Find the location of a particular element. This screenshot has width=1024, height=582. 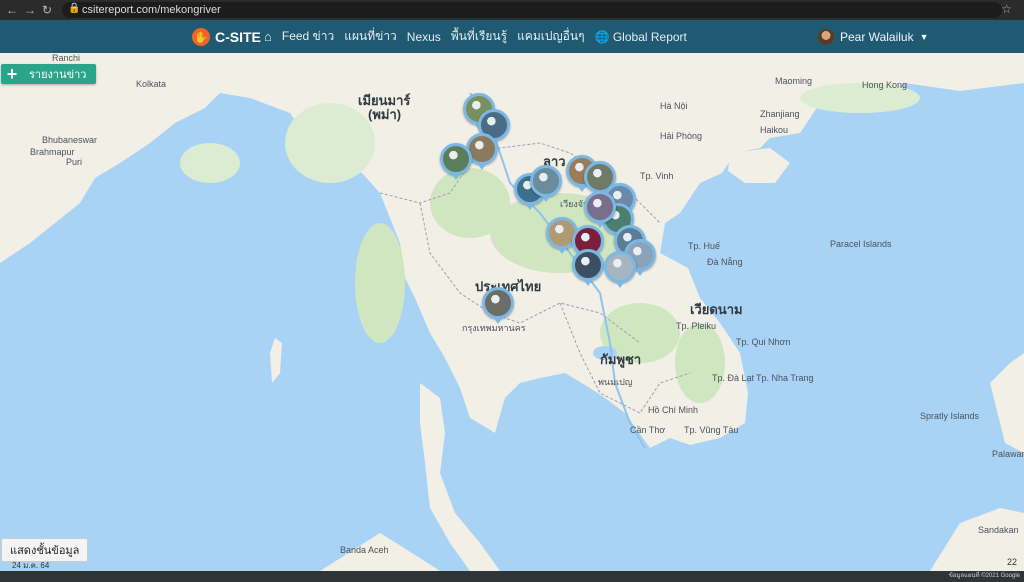

browser-toolbar: ← → ↻ 🔒 csitereport.com/mekongriver ☆ is located at coordinates (512, 10).